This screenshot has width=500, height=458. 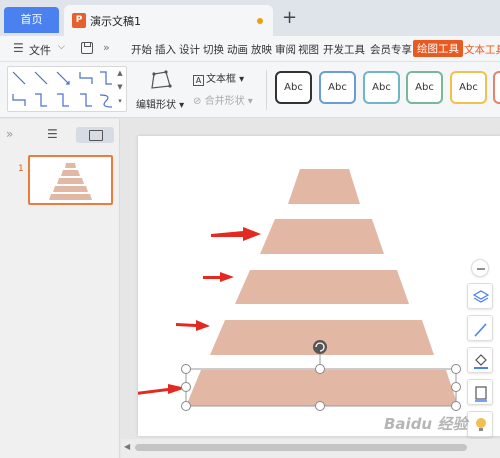 What do you see at coordinates (61, 47) in the screenshot?
I see `chevron-down-icon: ⌵` at bounding box center [61, 47].